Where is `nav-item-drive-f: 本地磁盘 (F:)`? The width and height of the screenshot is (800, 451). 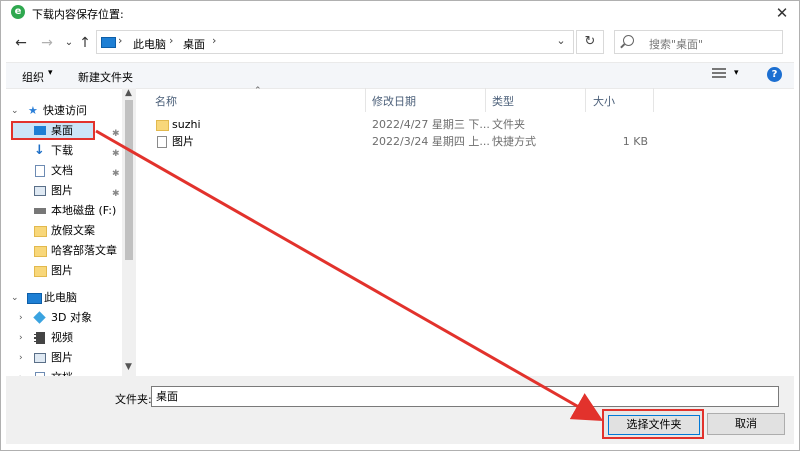 nav-item-drive-f: 本地磁盘 (F:) is located at coordinates (65, 211).